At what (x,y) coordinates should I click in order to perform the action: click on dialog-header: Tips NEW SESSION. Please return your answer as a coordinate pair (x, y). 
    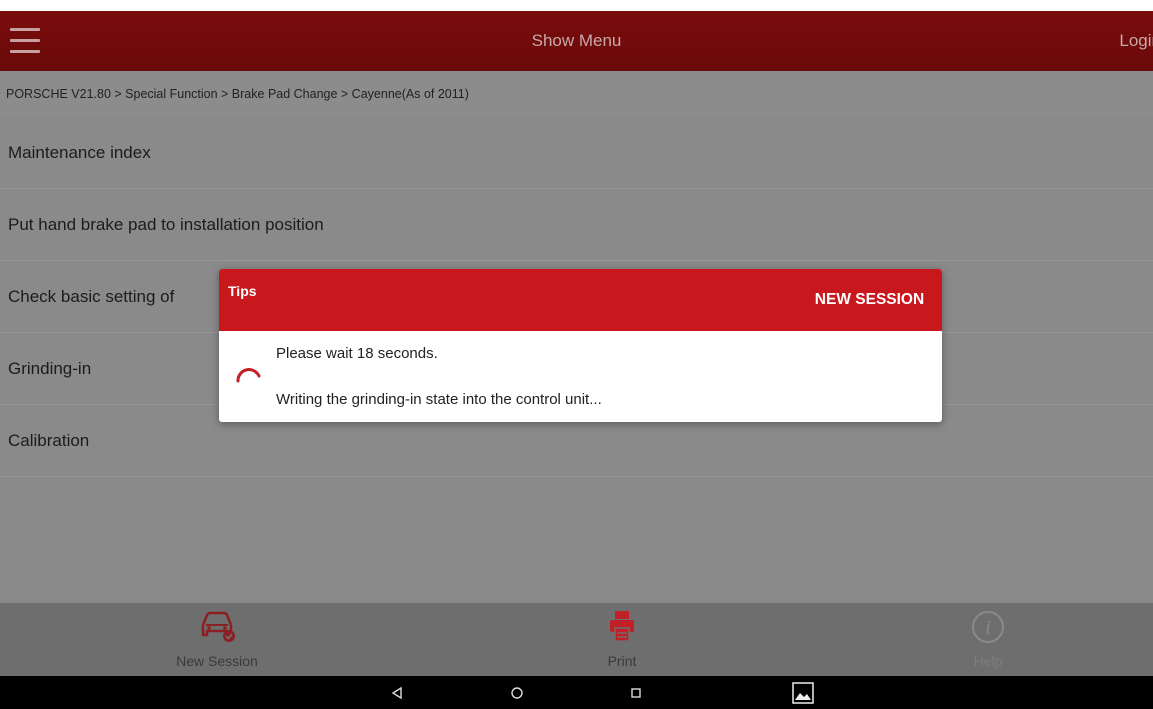
    Looking at the image, I should click on (580, 300).